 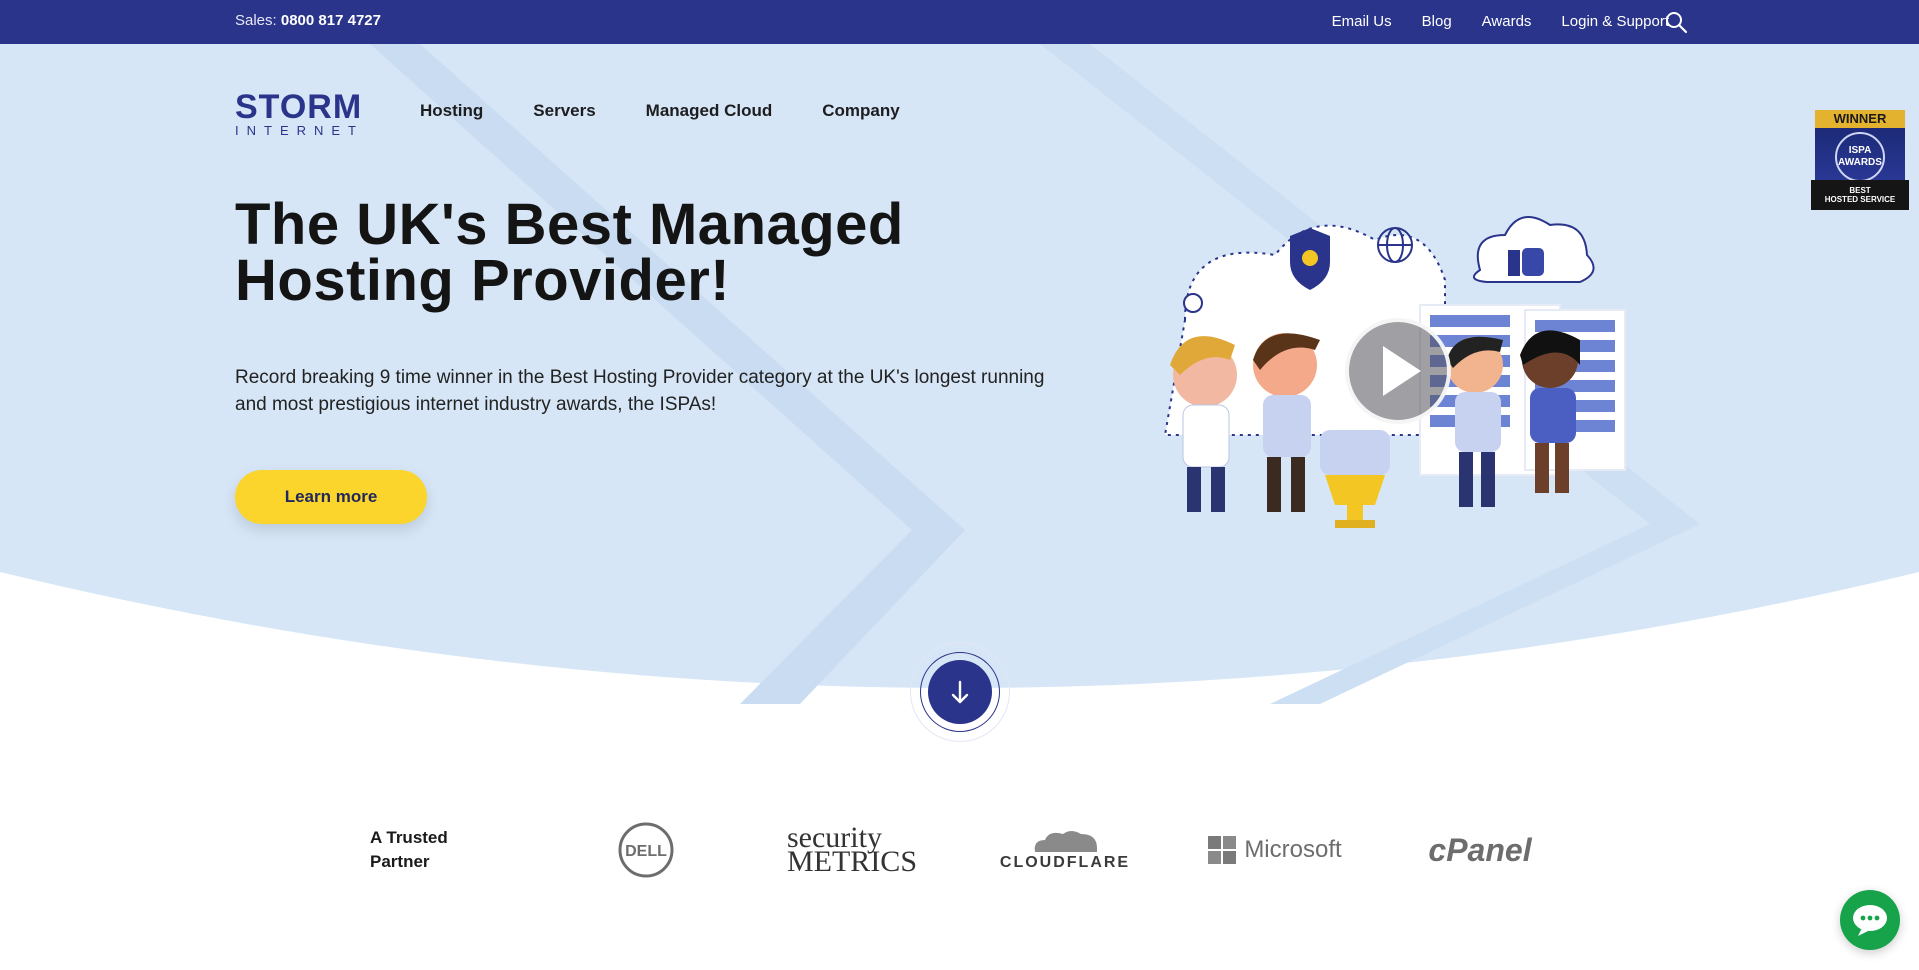 I want to click on dell-logo-text: DELL, so click(x=646, y=851).